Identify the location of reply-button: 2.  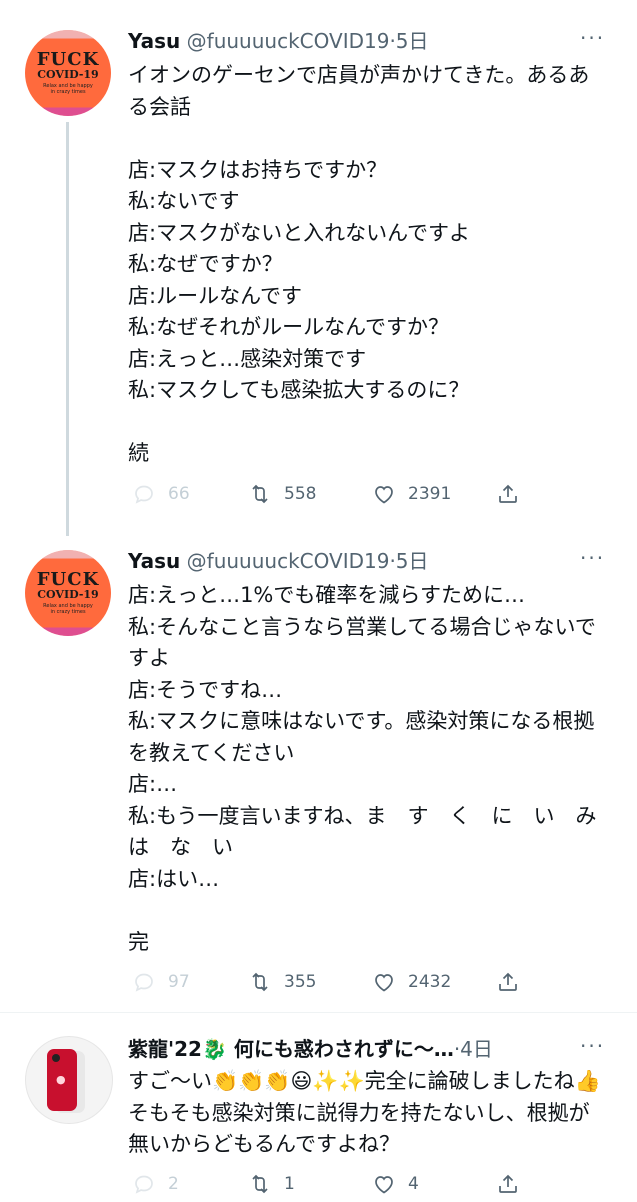
(155, 1184).